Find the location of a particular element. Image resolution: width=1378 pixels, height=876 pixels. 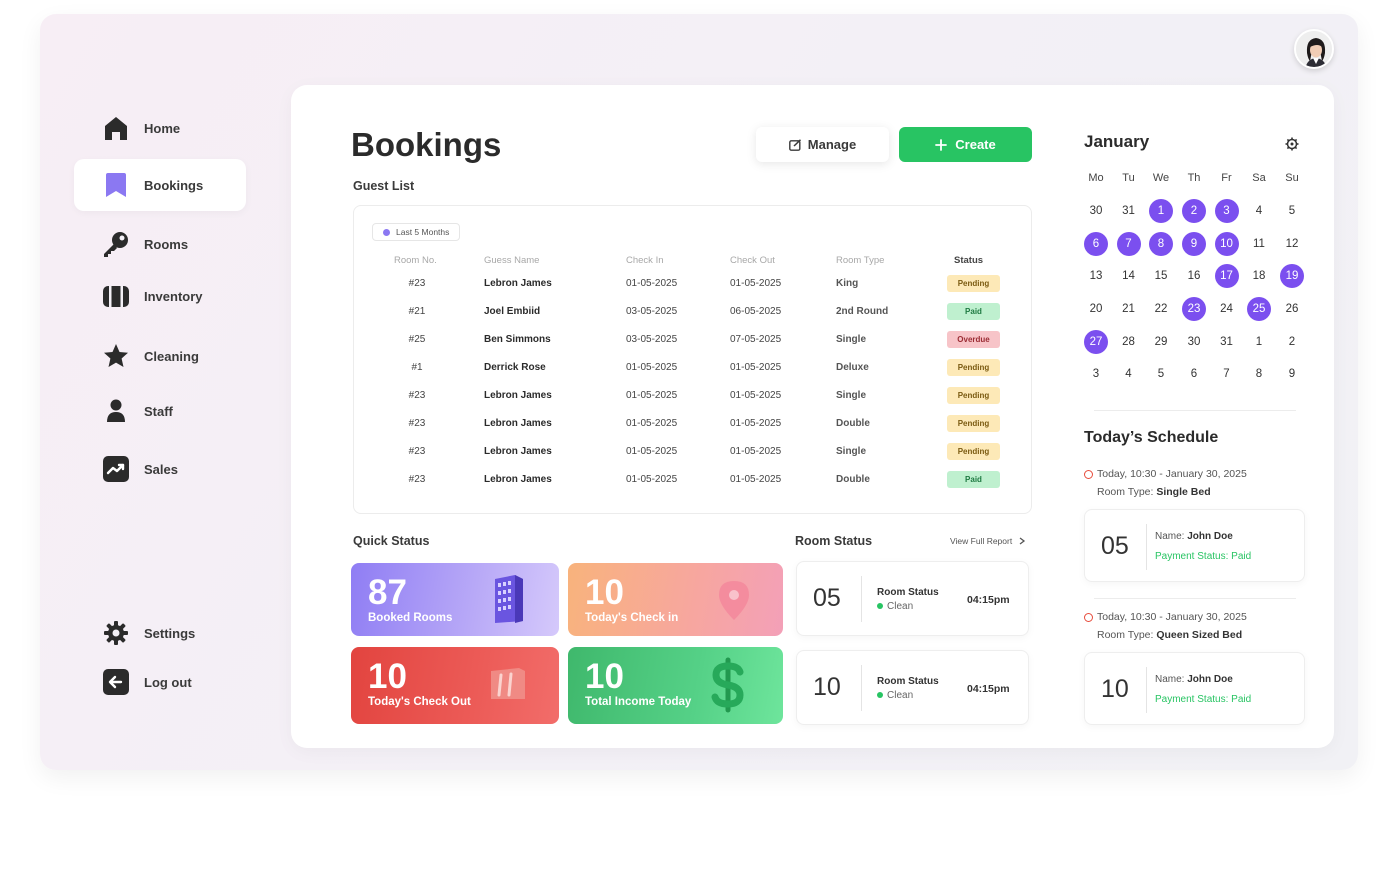

calendar-day: 29 is located at coordinates (1161, 342).